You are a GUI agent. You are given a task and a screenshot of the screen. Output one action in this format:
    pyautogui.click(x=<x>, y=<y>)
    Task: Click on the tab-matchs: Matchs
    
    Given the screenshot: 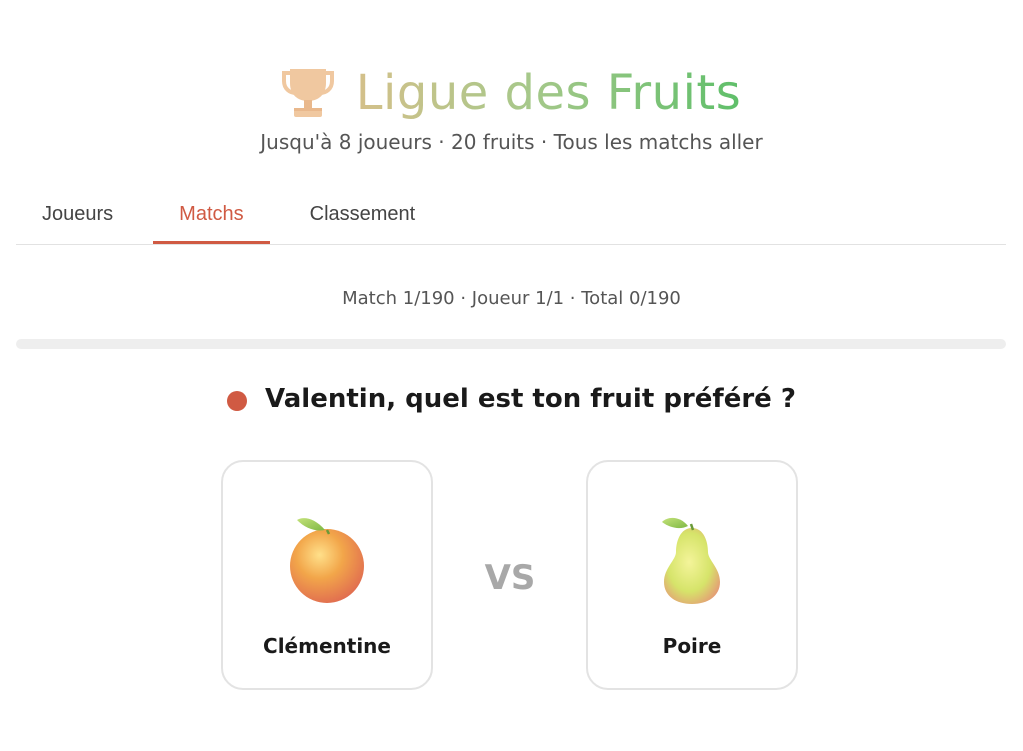 What is the action you would take?
    pyautogui.click(x=211, y=215)
    